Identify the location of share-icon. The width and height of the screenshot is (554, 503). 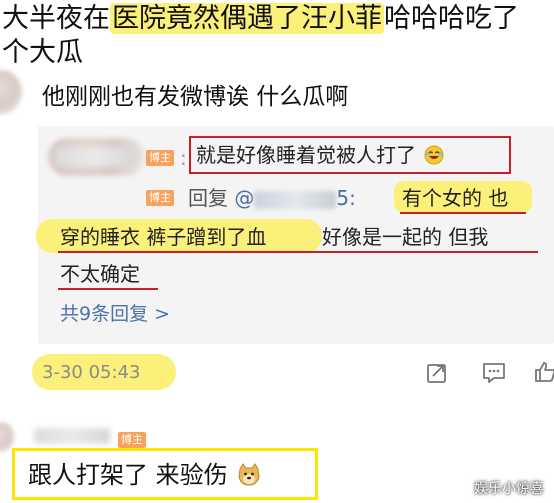
(437, 373).